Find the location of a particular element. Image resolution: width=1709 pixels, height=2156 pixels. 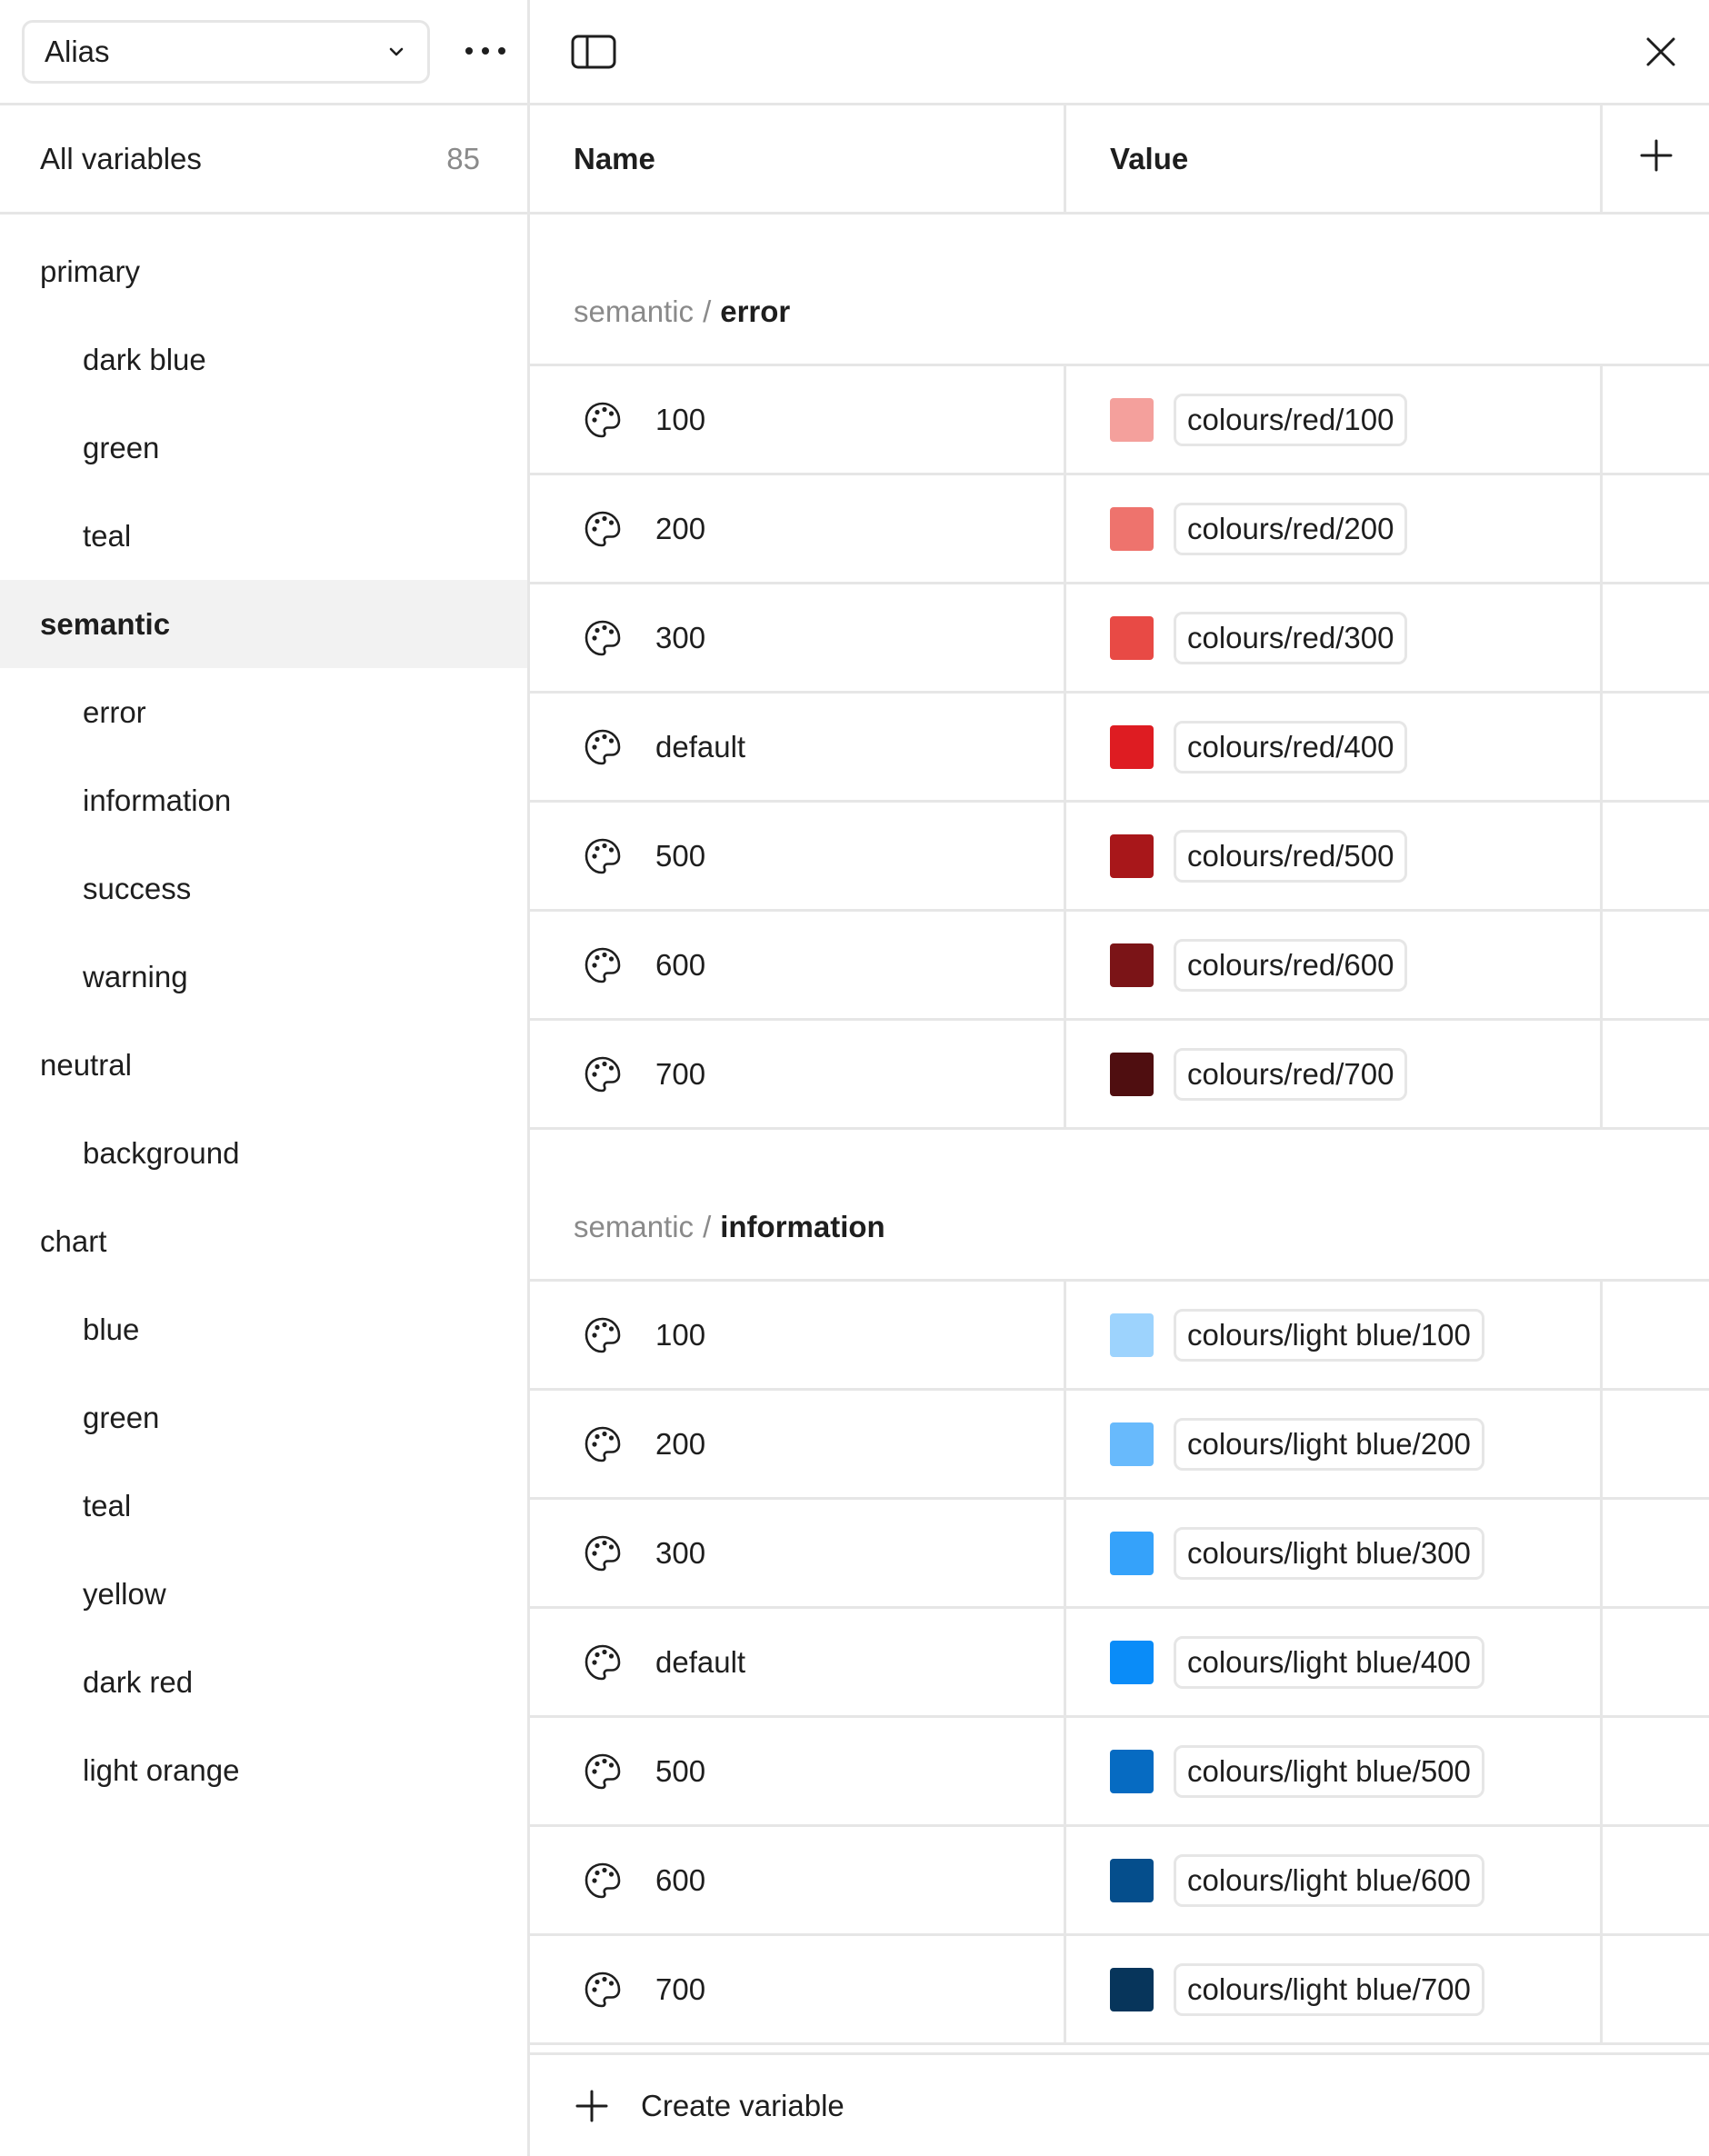

sidebar-group-item: dark blue is located at coordinates (264, 359).